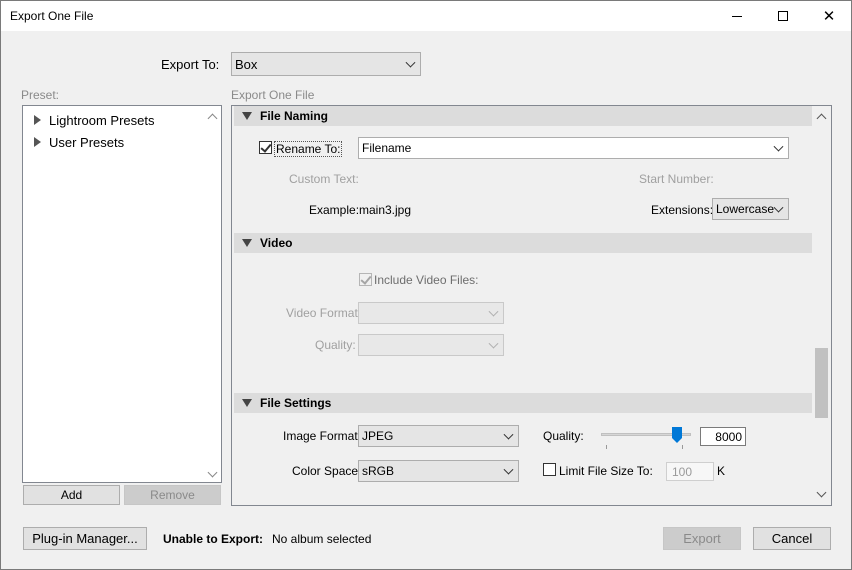  I want to click on close-button: ✕, so click(829, 16).